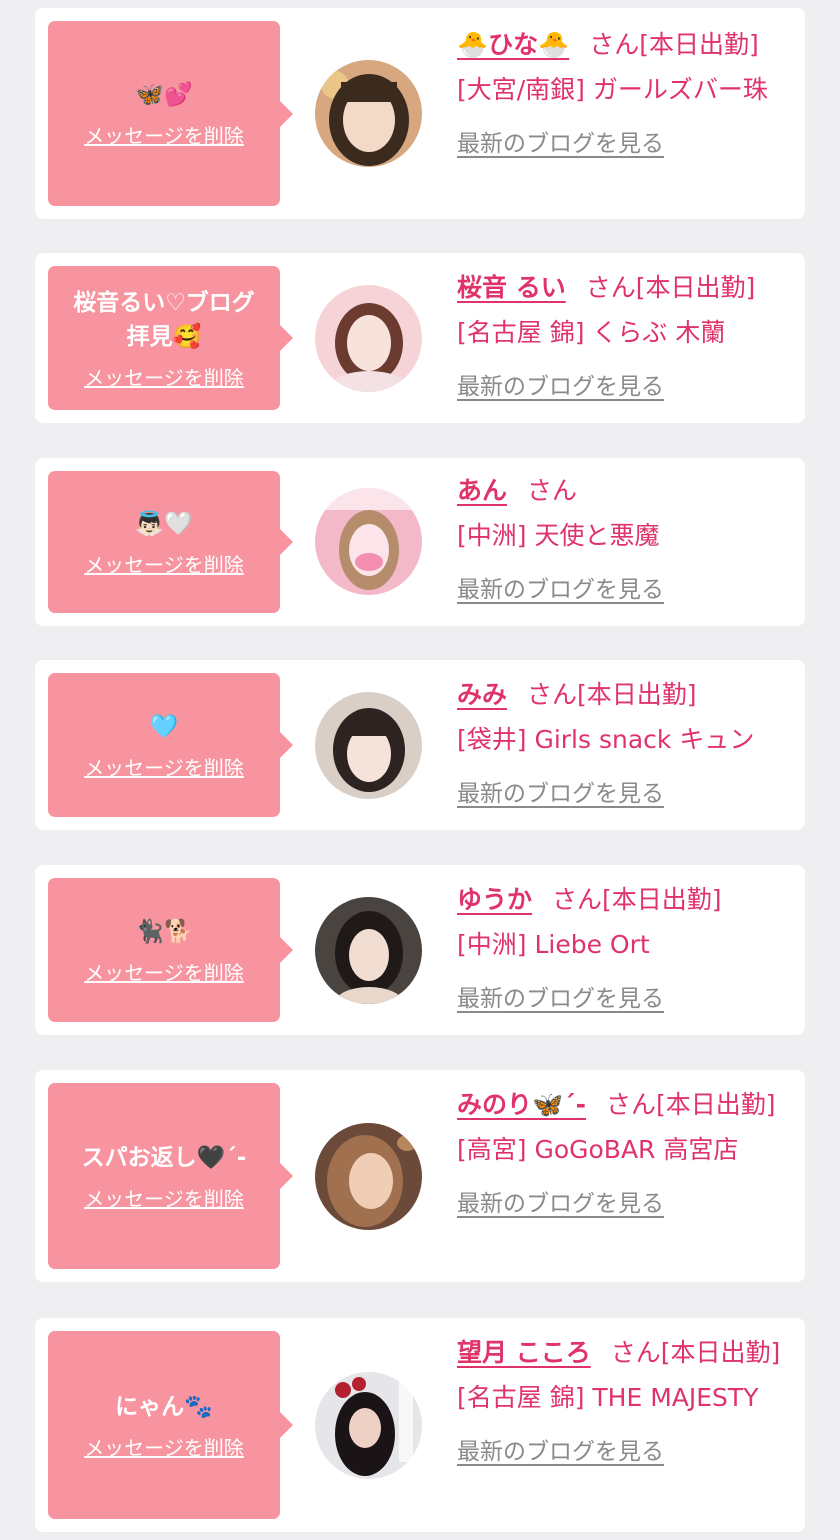 The image size is (840, 1540). I want to click on message-bubble: スパお返し🖤´- メッセージを削除, so click(170, 1176).